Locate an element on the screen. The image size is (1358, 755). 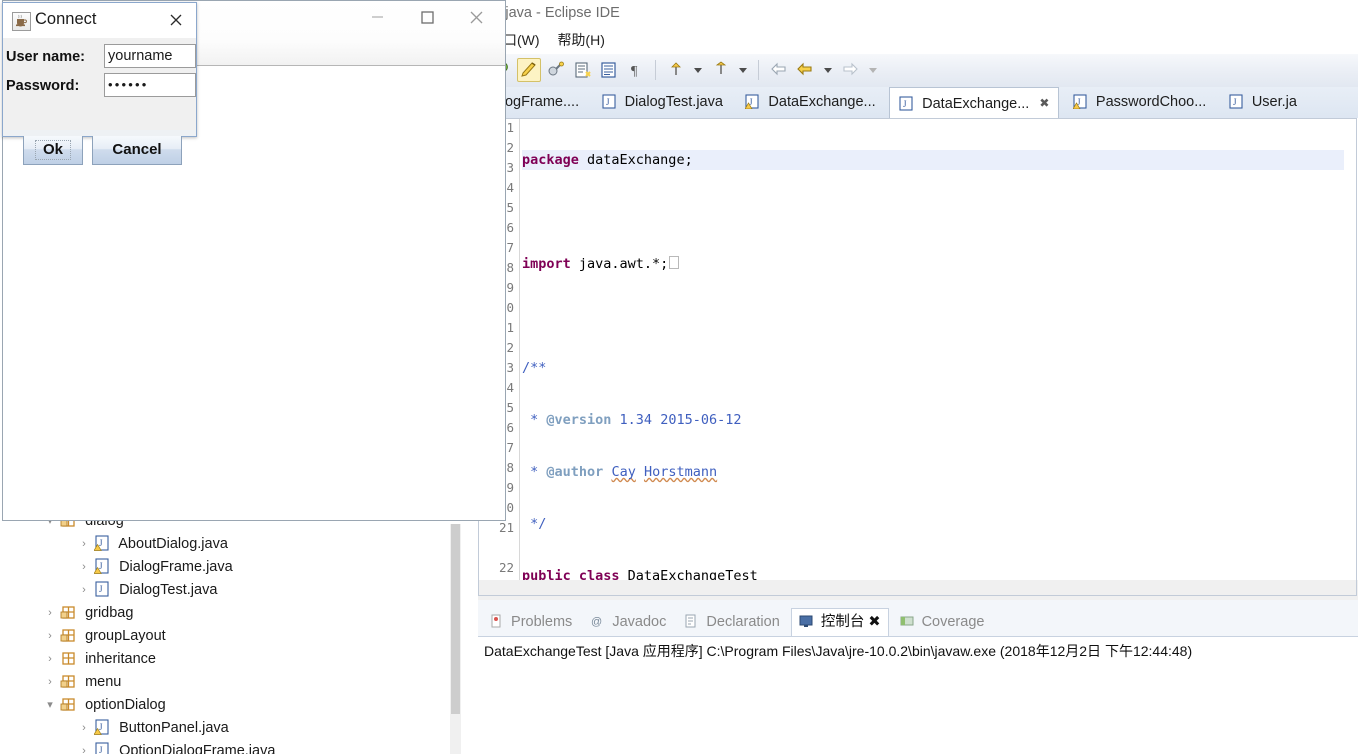
menu-item-help: 帮助(H) is located at coordinates (580, 40).